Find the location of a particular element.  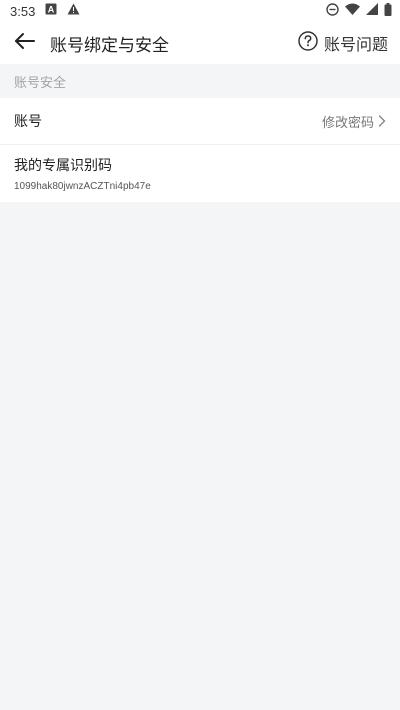

change-password-label: 修改密码 is located at coordinates (347, 123).